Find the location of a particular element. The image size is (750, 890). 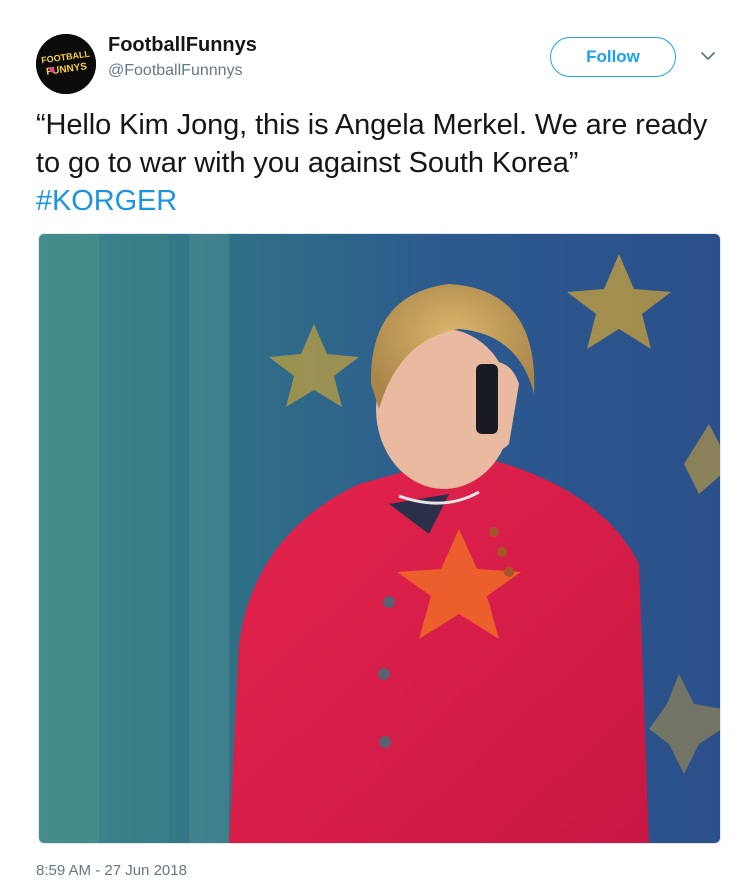

display-name: FootballFunnys is located at coordinates (182, 45).